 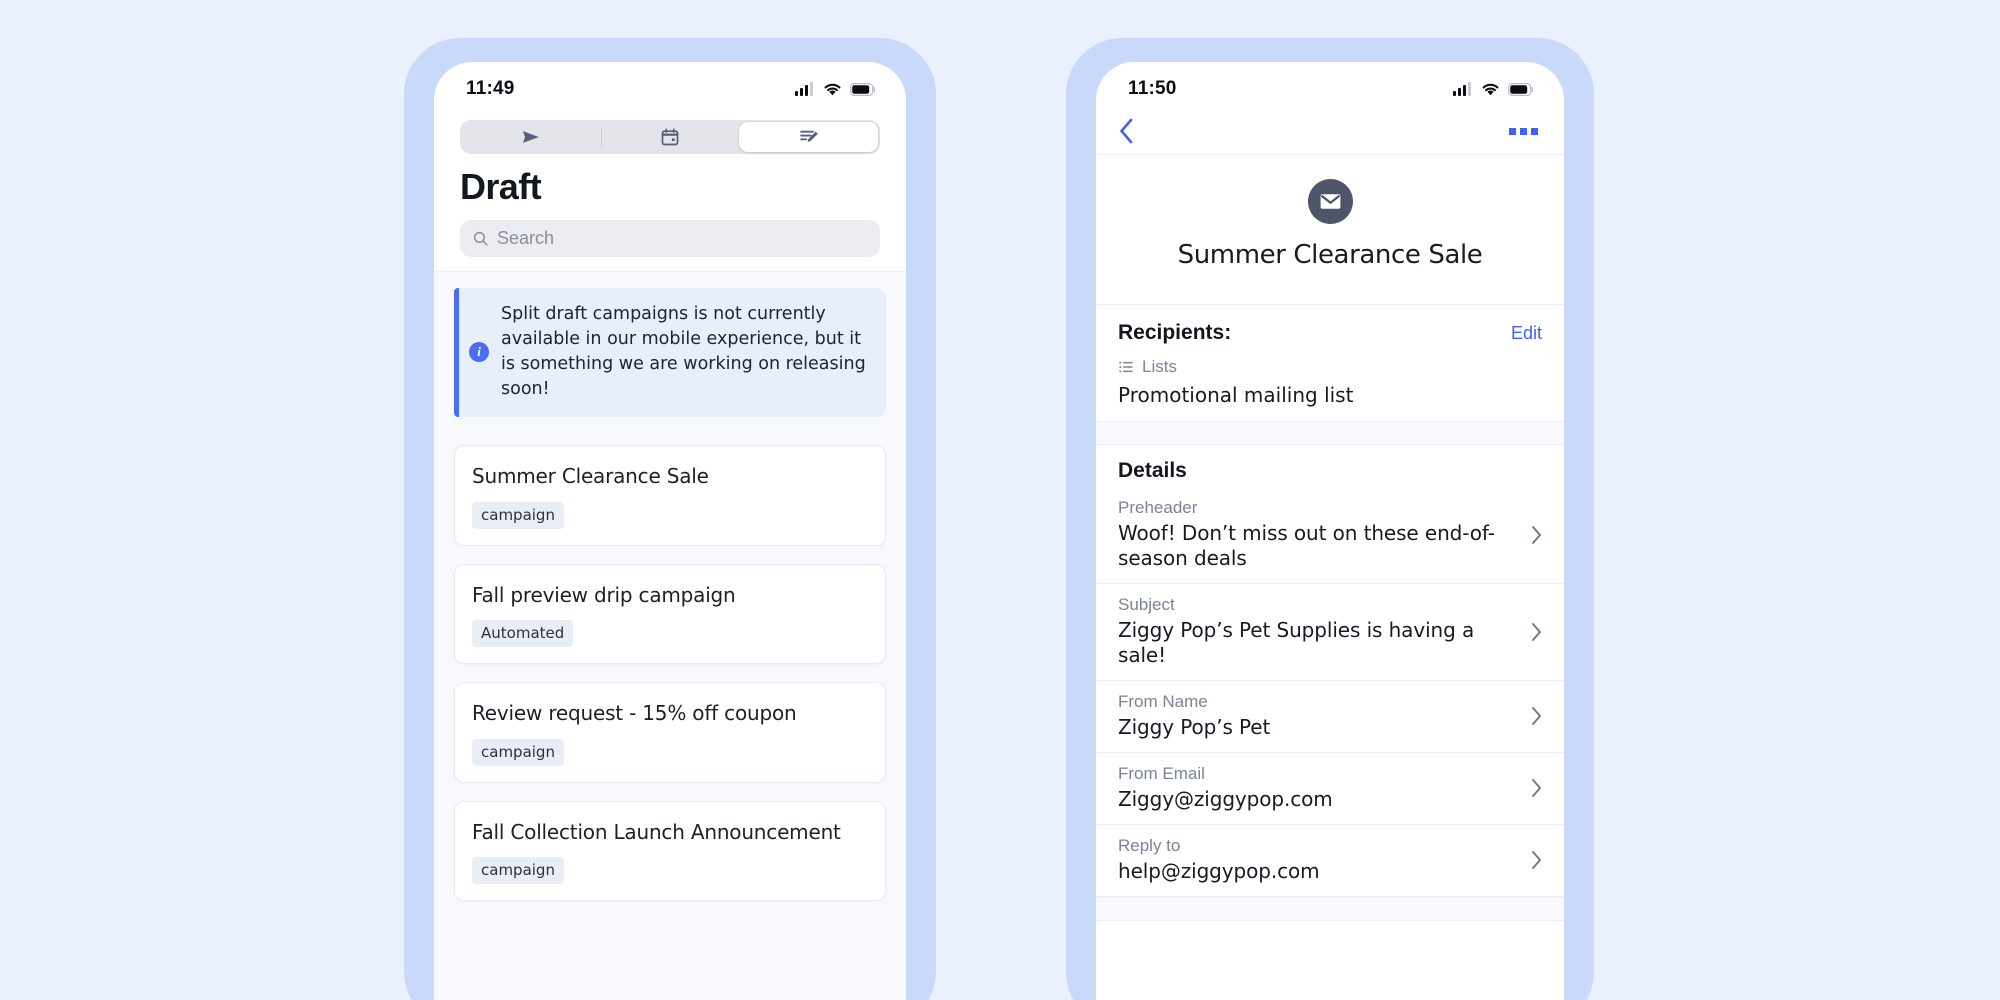 What do you see at coordinates (1225, 799) in the screenshot?
I see `field-value: Ziggy@ziggypop.com` at bounding box center [1225, 799].